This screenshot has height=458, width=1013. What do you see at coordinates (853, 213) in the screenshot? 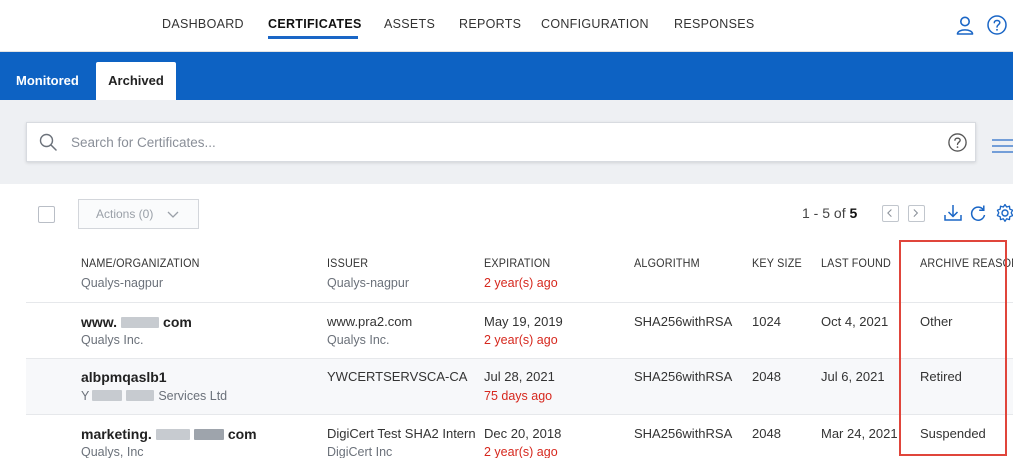
I see `pagination-total: 5` at bounding box center [853, 213].